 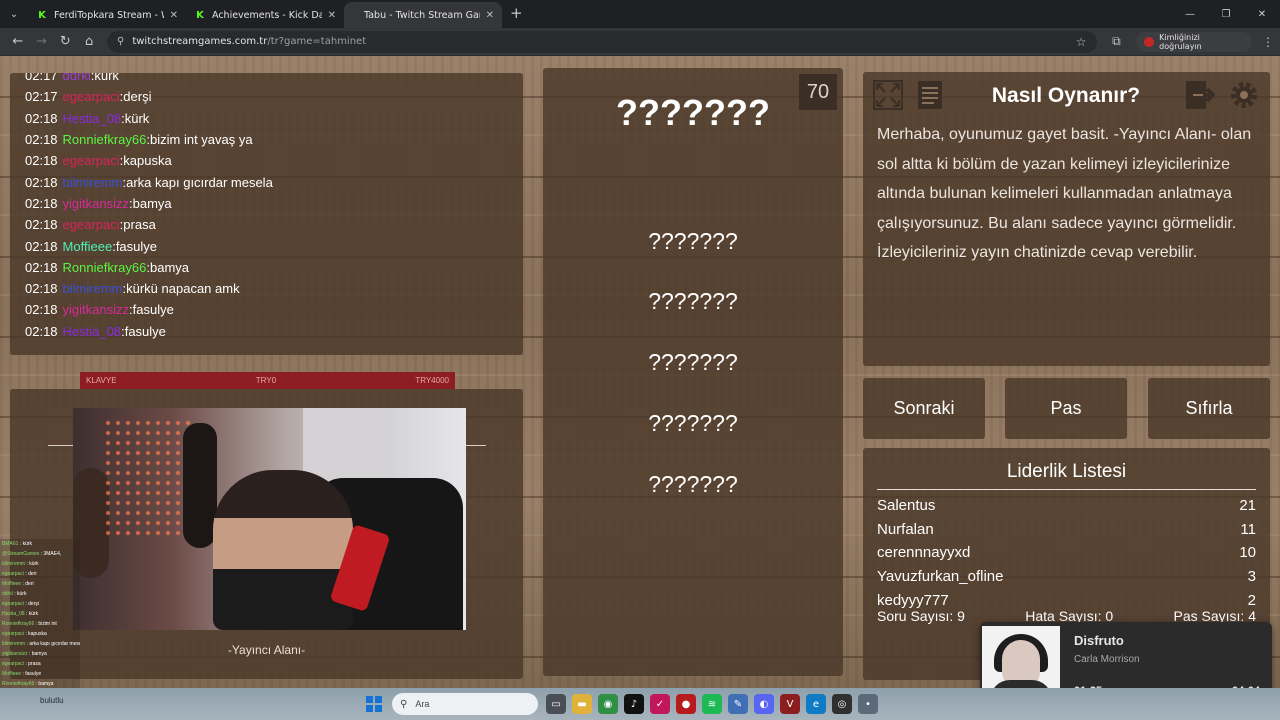 I want to click on mini-chat-line: egearpaci : kapuska, so click(x=40, y=634).